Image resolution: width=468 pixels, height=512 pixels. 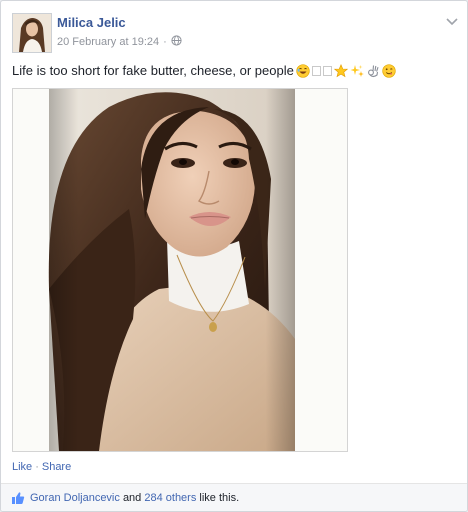 What do you see at coordinates (56, 467) in the screenshot?
I see `share-link: Share` at bounding box center [56, 467].